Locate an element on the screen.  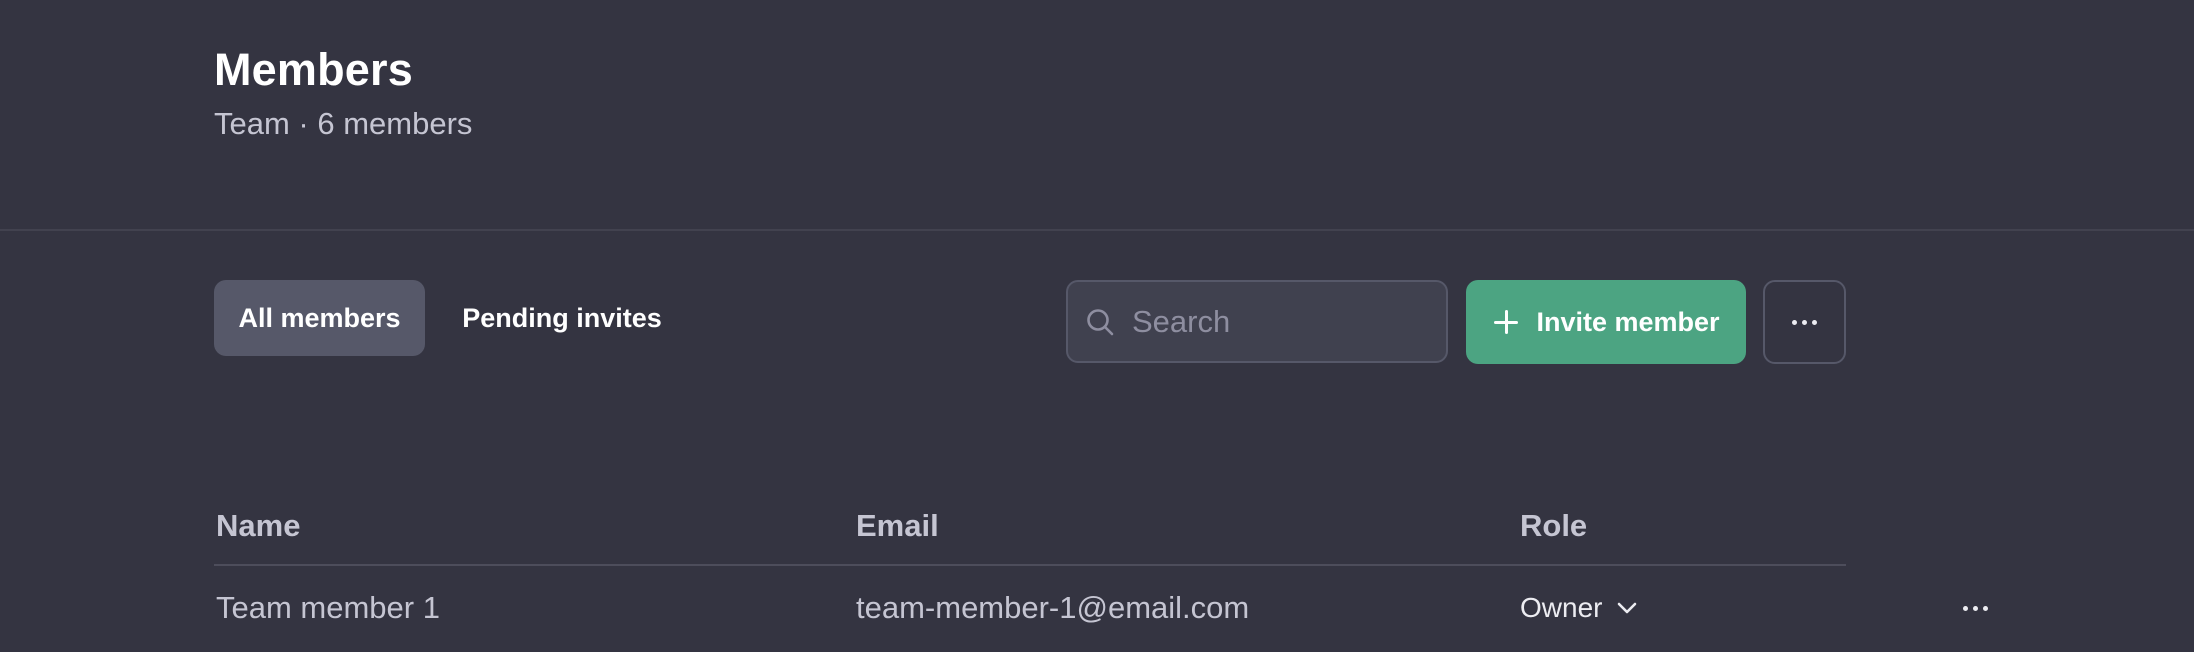
search-box is located at coordinates (1257, 321).